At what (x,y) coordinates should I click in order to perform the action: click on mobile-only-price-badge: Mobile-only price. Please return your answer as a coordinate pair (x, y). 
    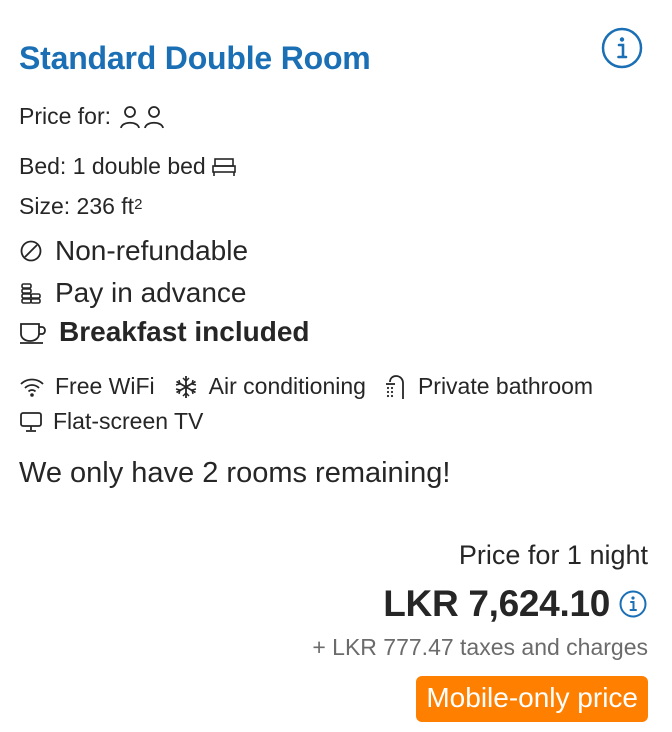
    Looking at the image, I should click on (532, 699).